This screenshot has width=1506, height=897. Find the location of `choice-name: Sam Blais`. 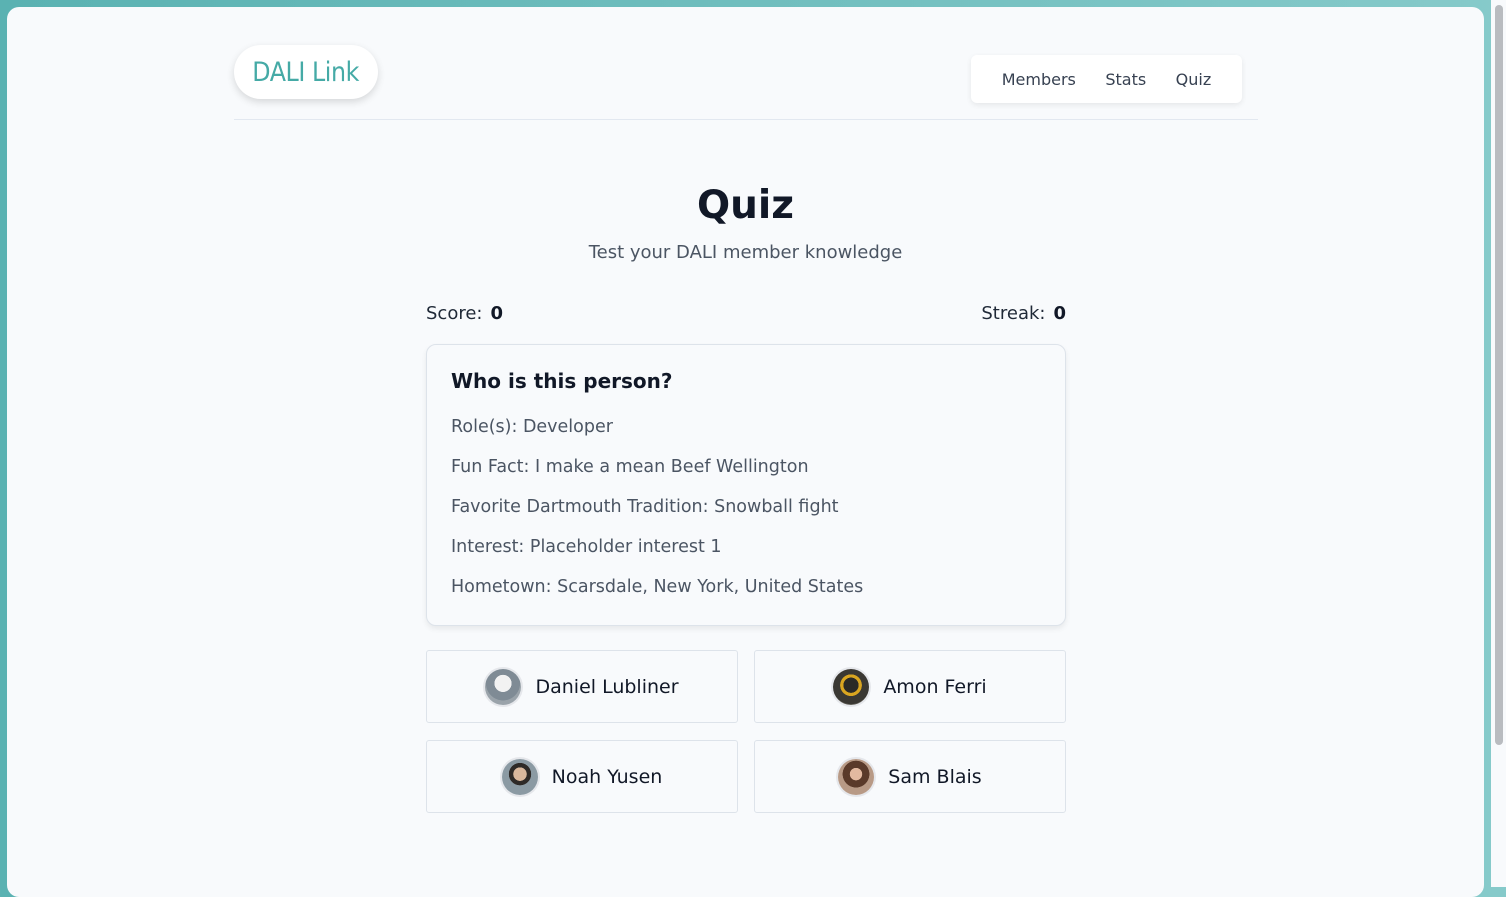

choice-name: Sam Blais is located at coordinates (935, 776).